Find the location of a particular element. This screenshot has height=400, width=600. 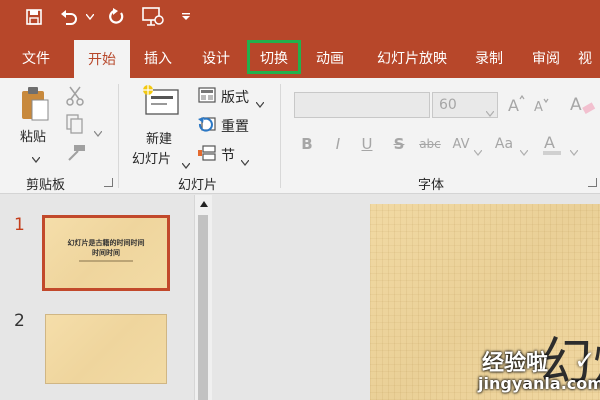

layout-dropdown-icon is located at coordinates (260, 102).